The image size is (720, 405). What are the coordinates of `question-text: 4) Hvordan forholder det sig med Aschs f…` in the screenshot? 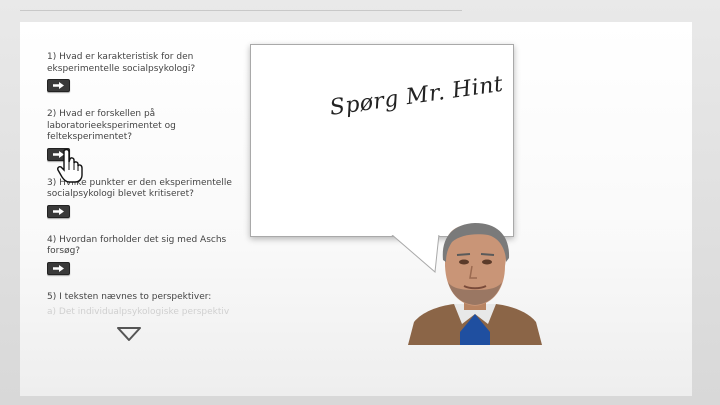 It's located at (137, 245).